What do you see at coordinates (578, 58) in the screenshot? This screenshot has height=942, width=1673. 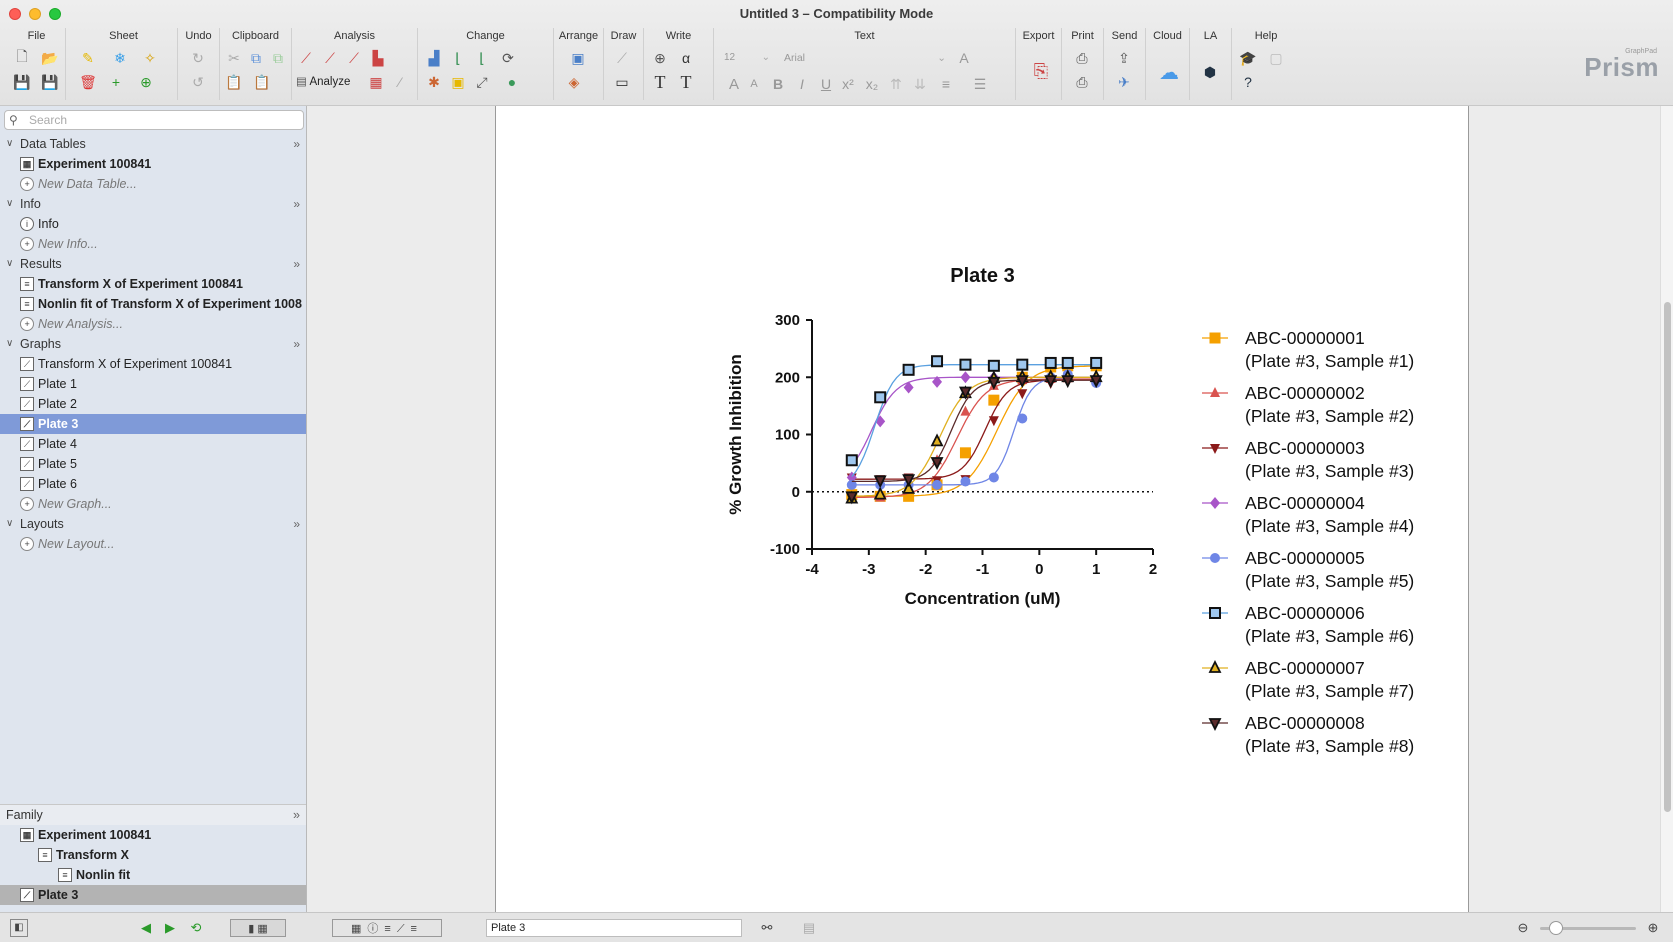 I see `align-icon: ▣` at bounding box center [578, 58].